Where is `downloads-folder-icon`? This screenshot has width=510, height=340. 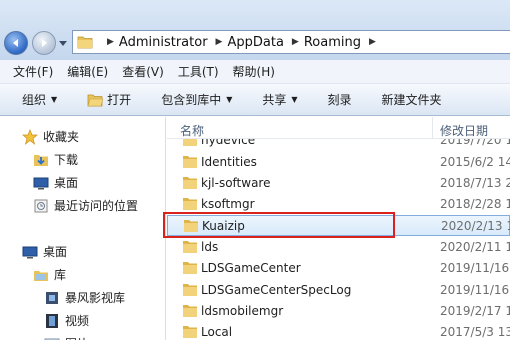
downloads-folder-icon is located at coordinates (41, 160).